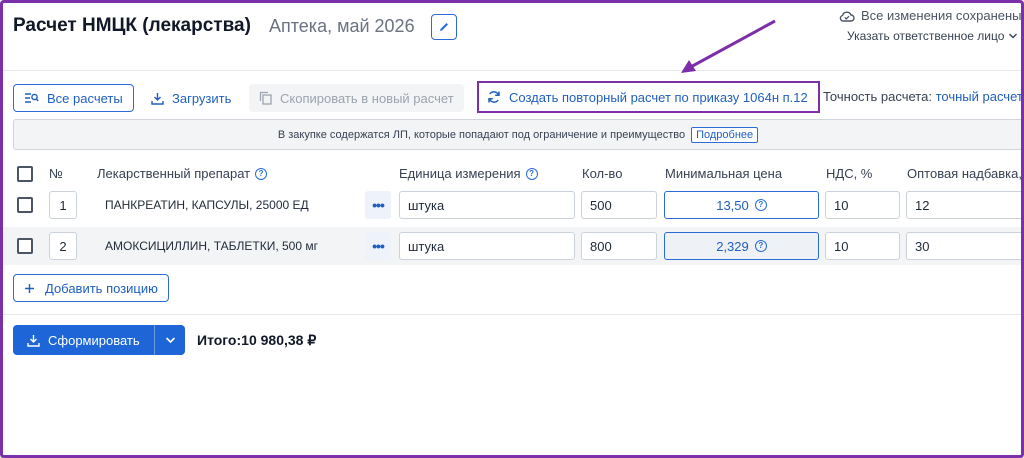  I want to click on select-all-checkbox, so click(25, 174).